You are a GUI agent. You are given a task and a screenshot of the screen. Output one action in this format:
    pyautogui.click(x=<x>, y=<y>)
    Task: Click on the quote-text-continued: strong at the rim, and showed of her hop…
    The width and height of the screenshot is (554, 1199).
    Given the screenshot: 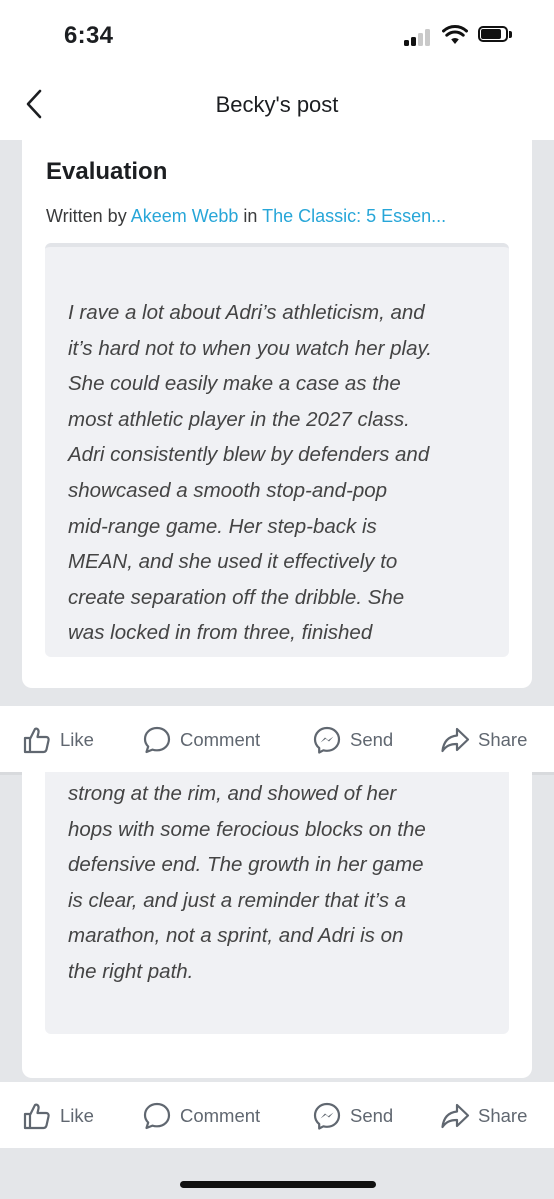 What is the action you would take?
    pyautogui.click(x=278, y=883)
    